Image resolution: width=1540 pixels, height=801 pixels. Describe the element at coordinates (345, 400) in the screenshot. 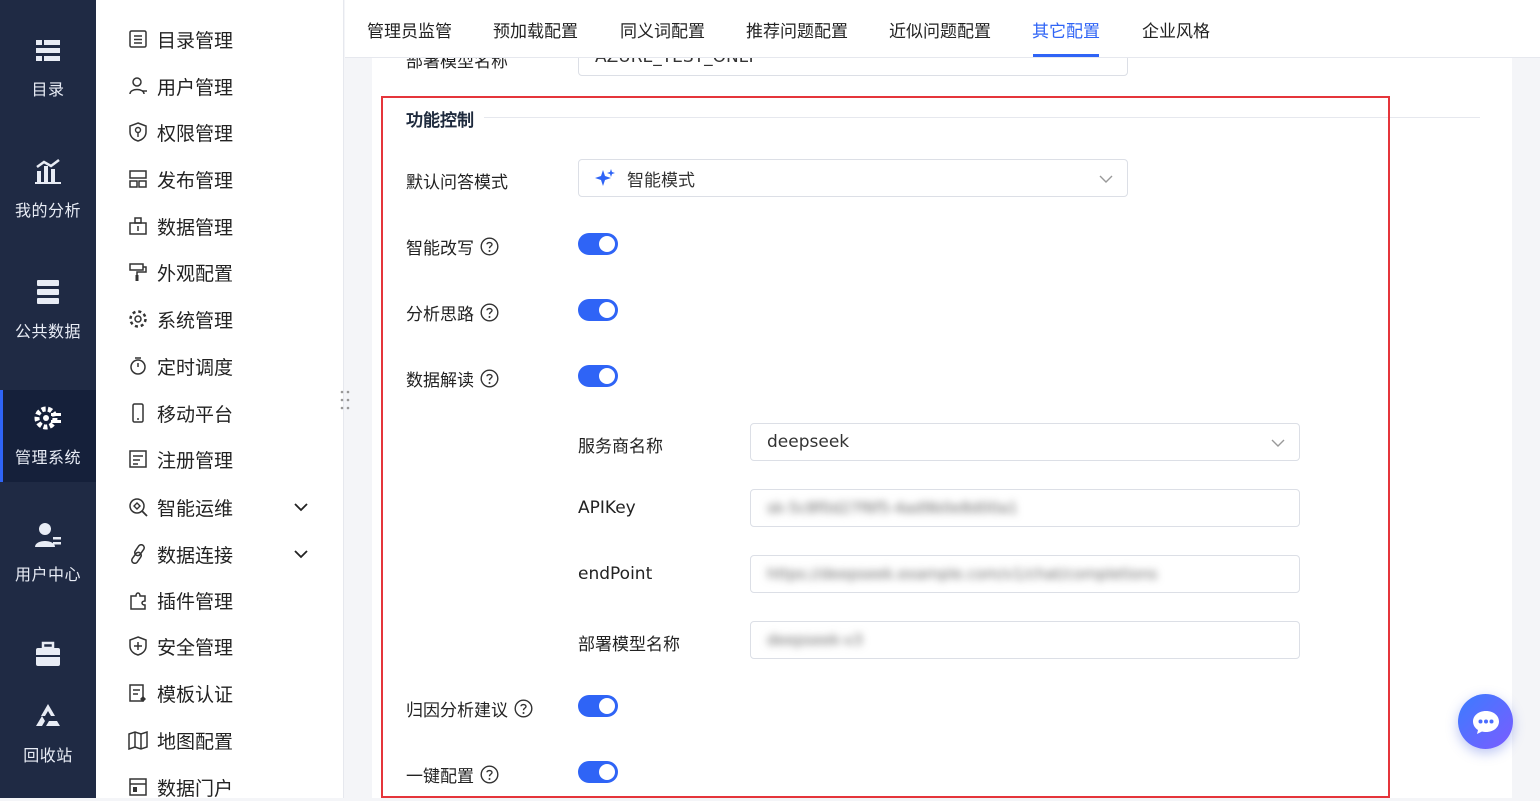

I see `resize-handle-icon` at that location.